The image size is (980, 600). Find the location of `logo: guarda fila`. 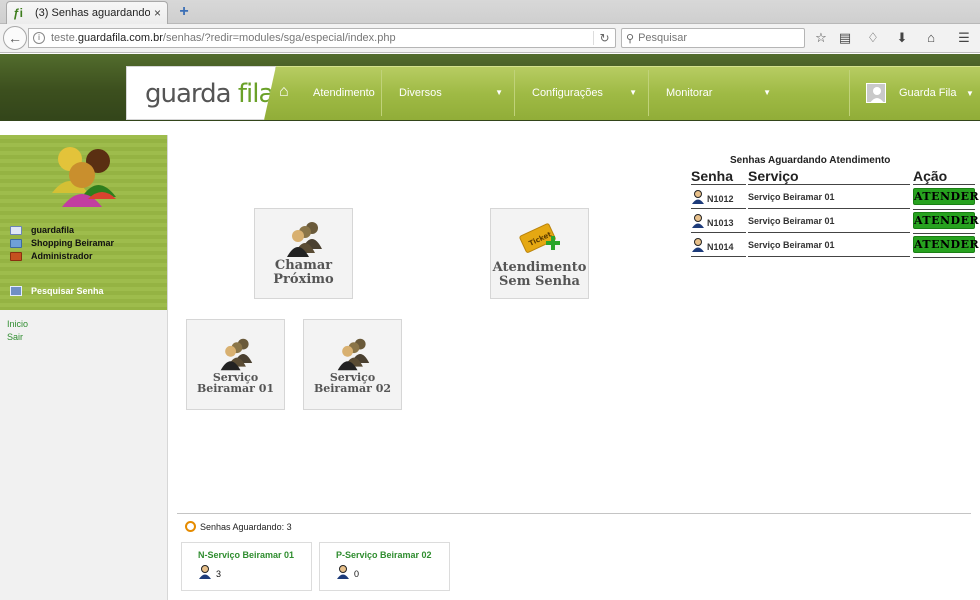

logo: guarda fila is located at coordinates (201, 93).